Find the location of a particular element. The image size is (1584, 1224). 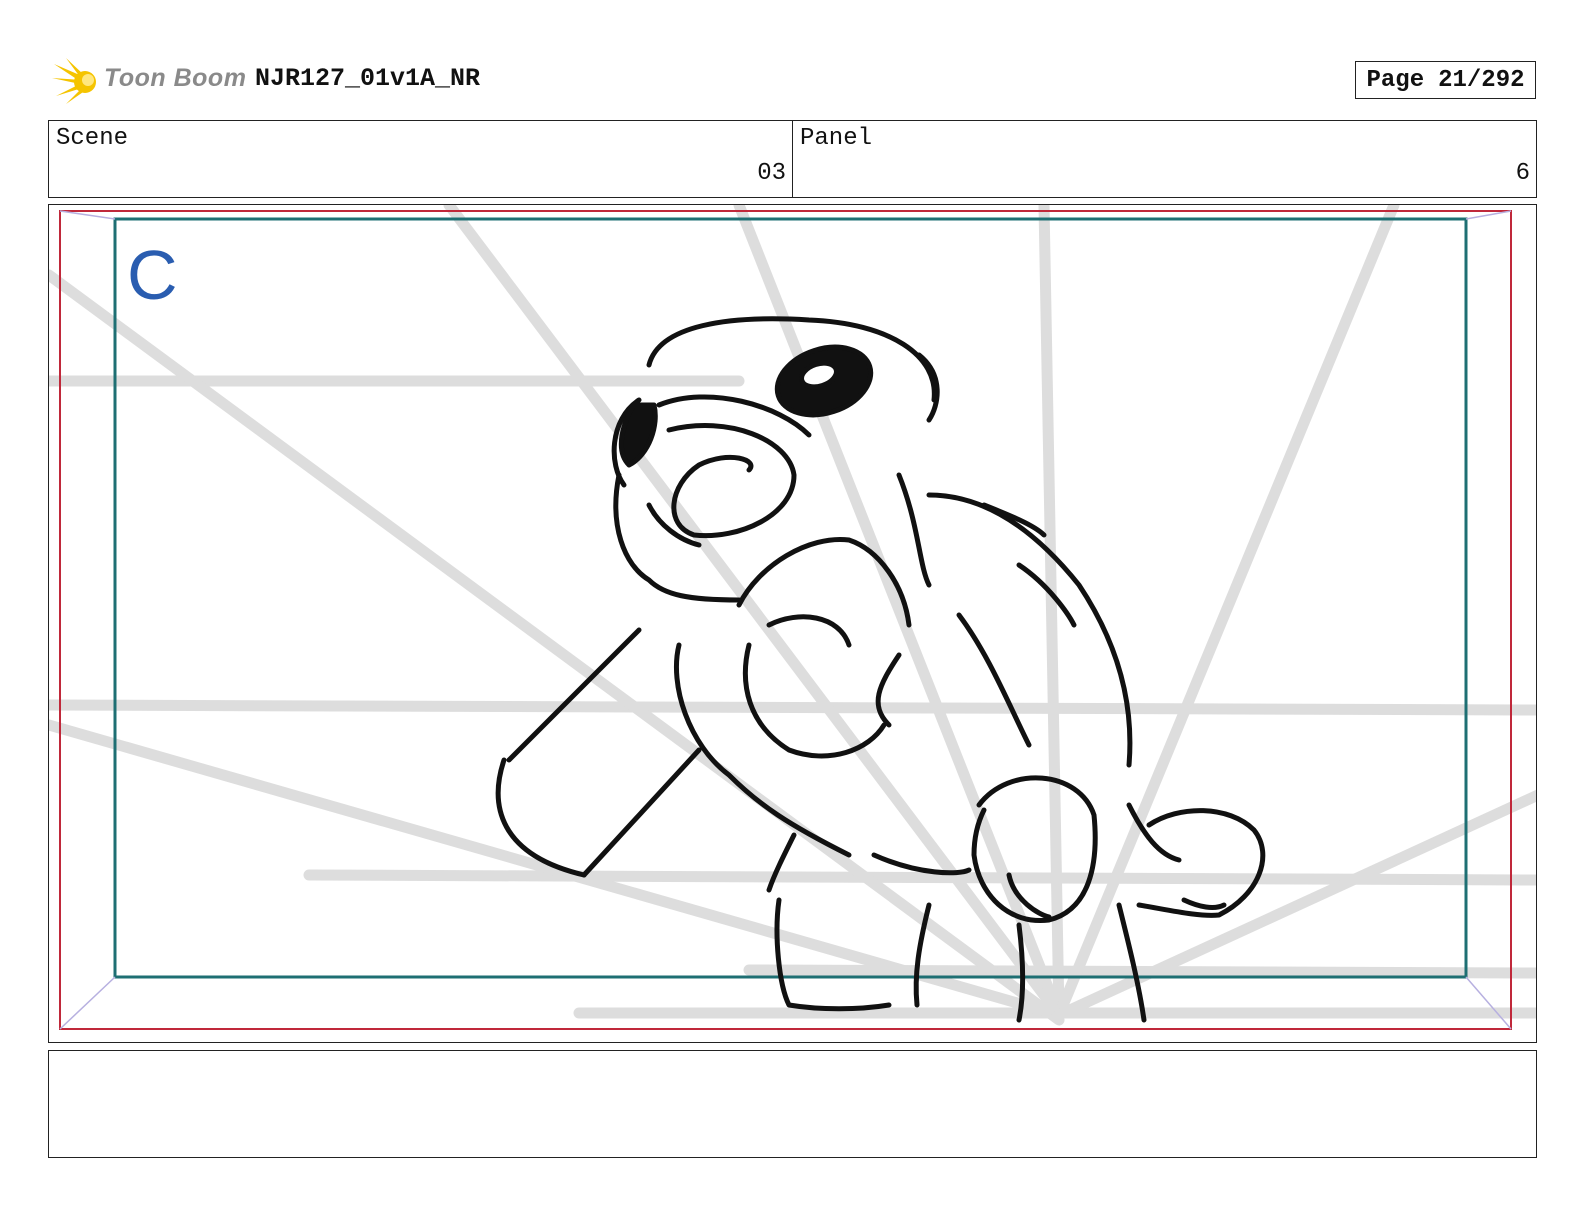

page-indicator: Page 21/292 is located at coordinates (1445, 80).